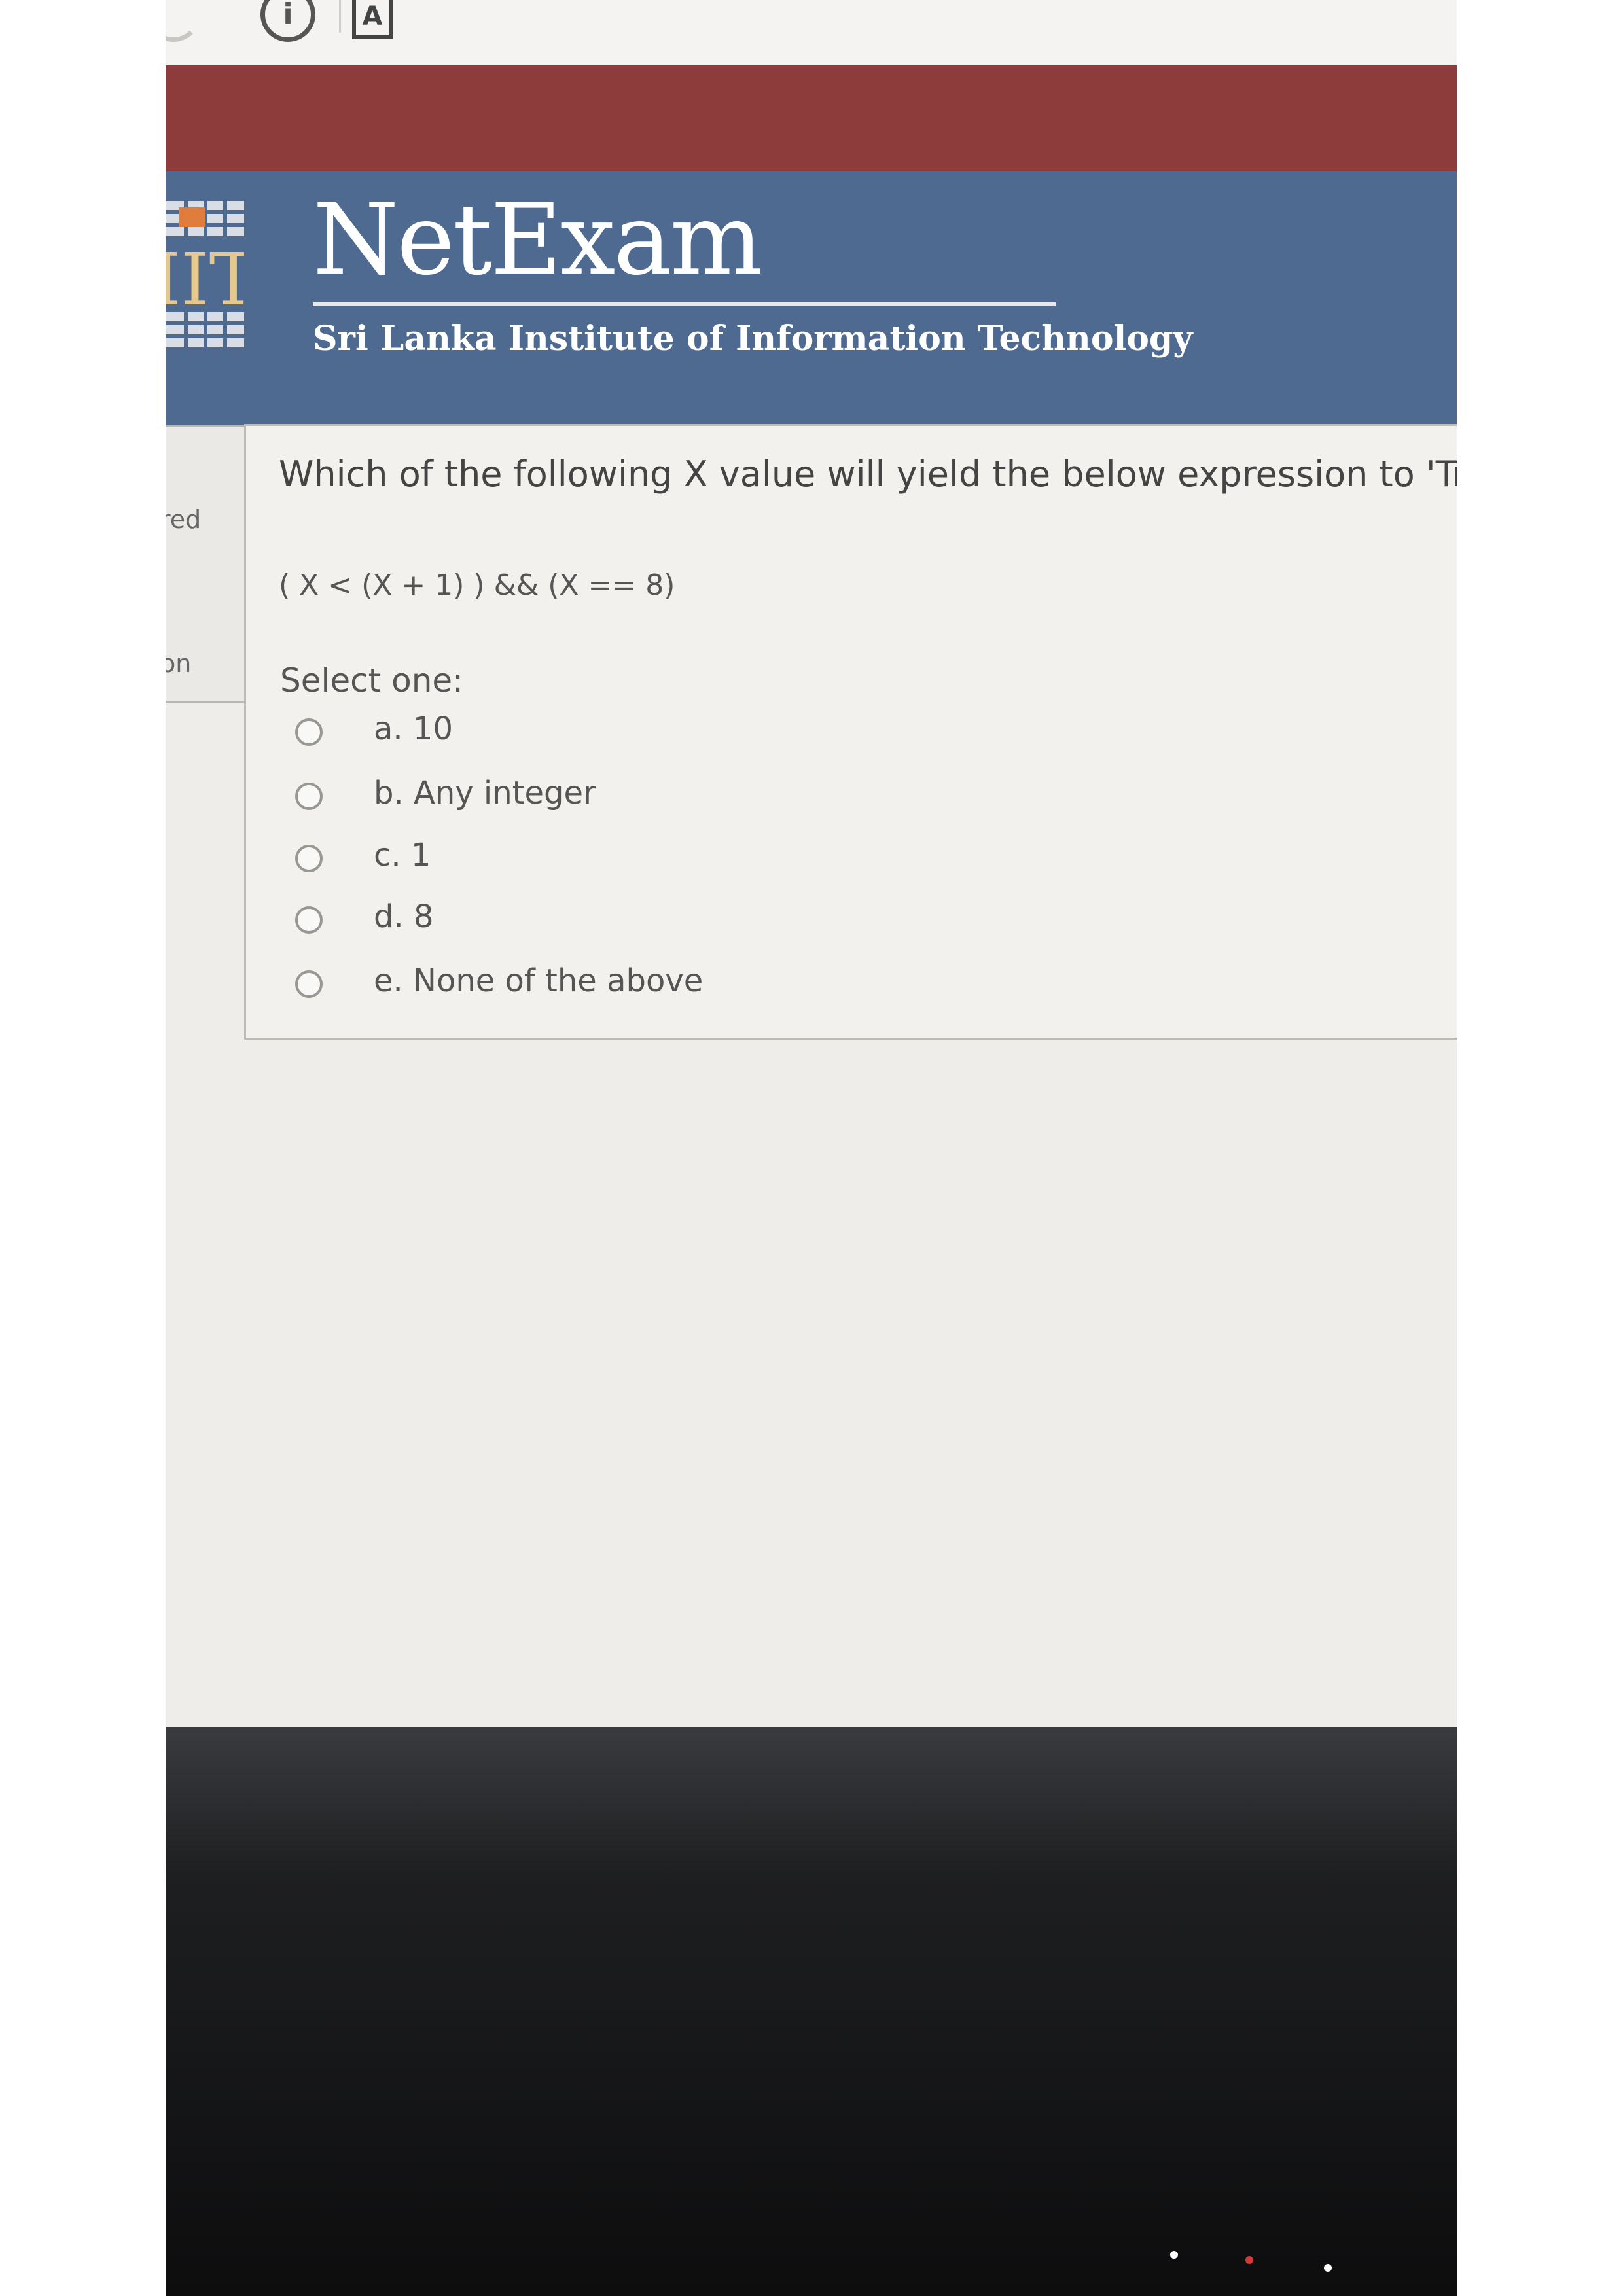  What do you see at coordinates (538, 240) in the screenshot?
I see `app-title: NetExam` at bounding box center [538, 240].